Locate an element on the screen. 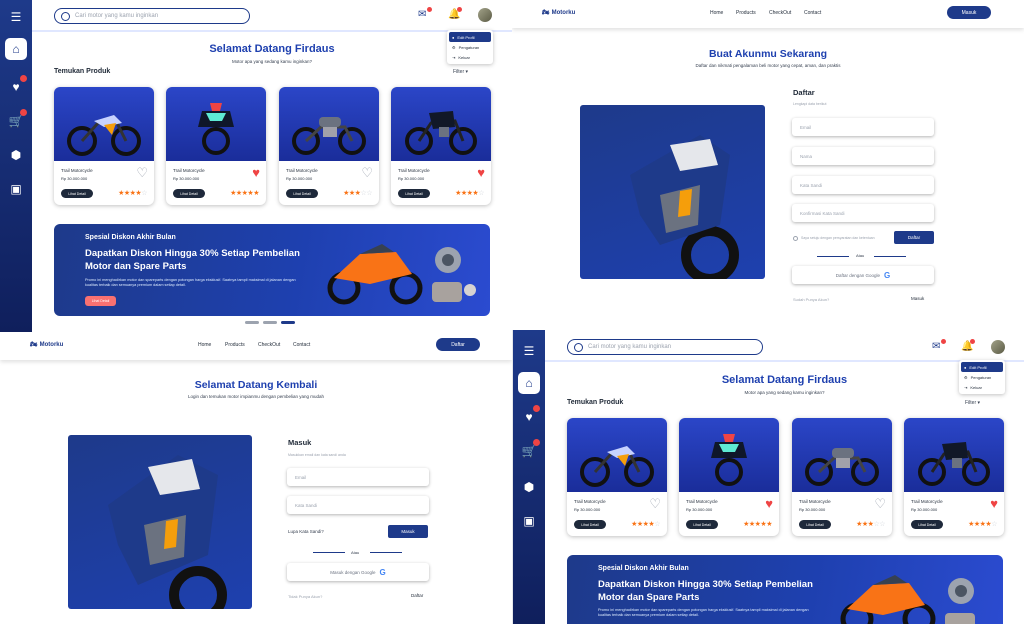 Image resolution: width=1024 pixels, height=624 pixels. product-image is located at coordinates (954, 455).